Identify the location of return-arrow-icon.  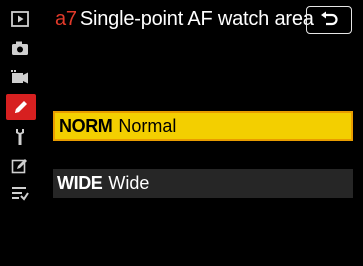
(329, 18).